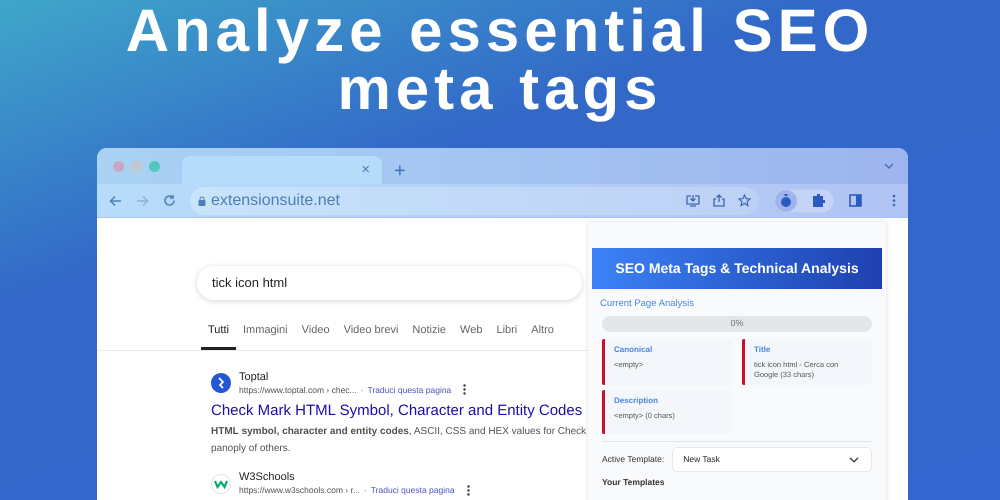  Describe the element at coordinates (389, 283) in the screenshot. I see `search-field: tick icon html` at that location.